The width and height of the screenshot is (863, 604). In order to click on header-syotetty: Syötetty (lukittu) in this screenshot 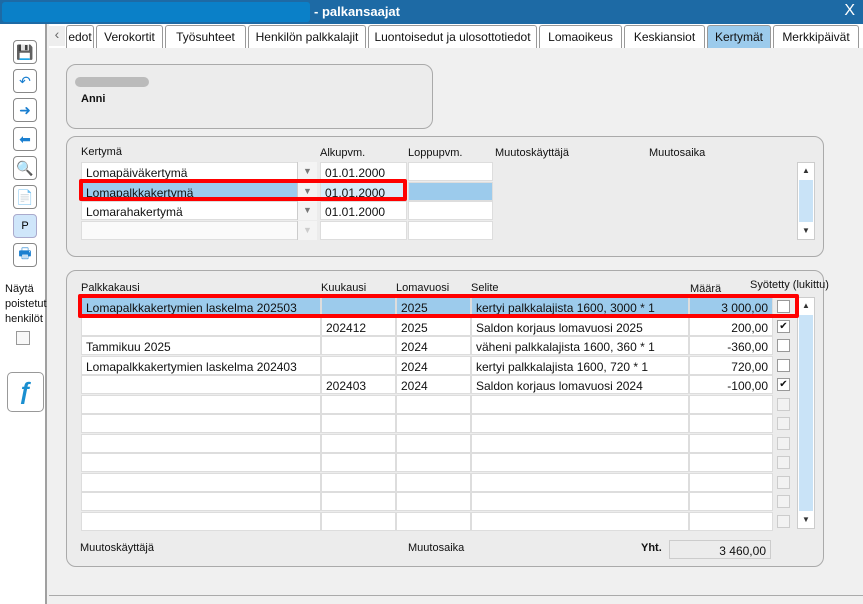, I will do `click(789, 285)`.